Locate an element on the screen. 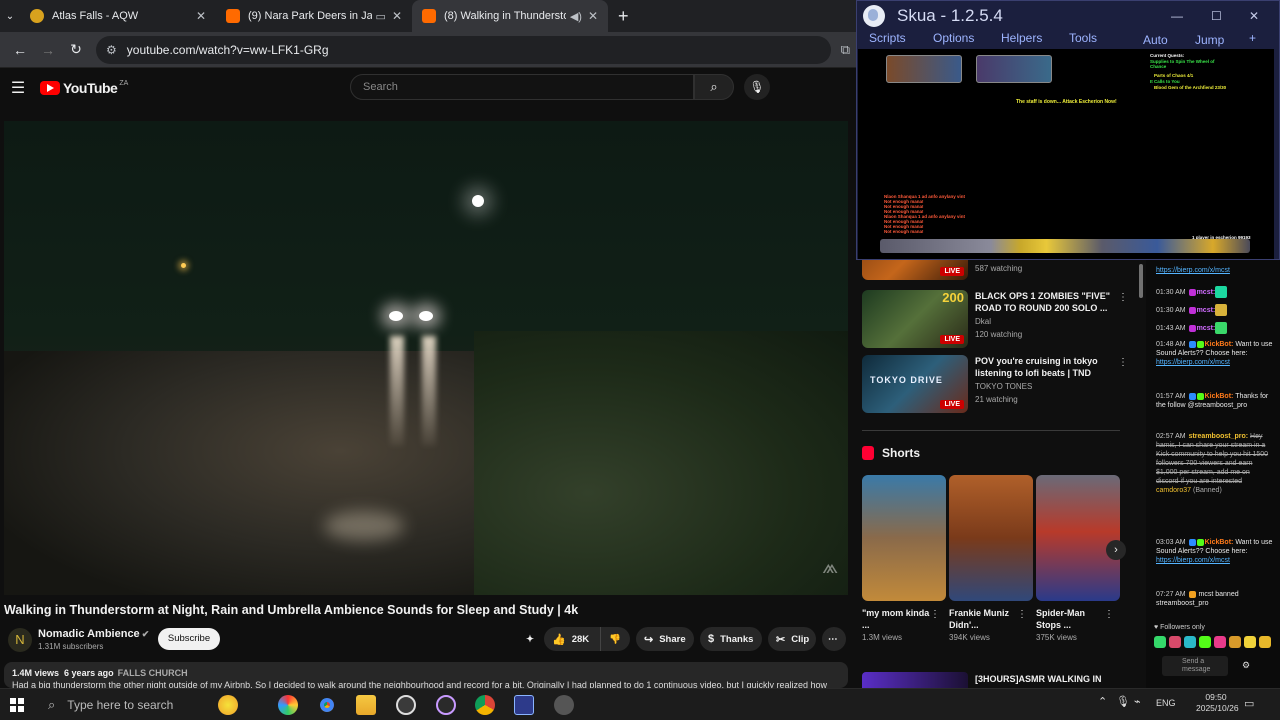 The image size is (1280, 720). file-explorer-icon is located at coordinates (366, 705).